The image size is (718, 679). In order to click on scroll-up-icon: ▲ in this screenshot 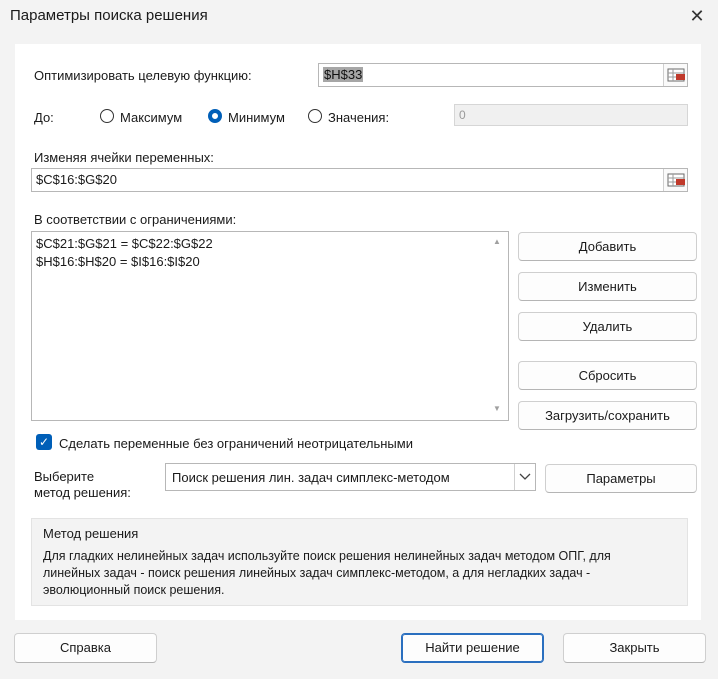, I will do `click(497, 242)`.